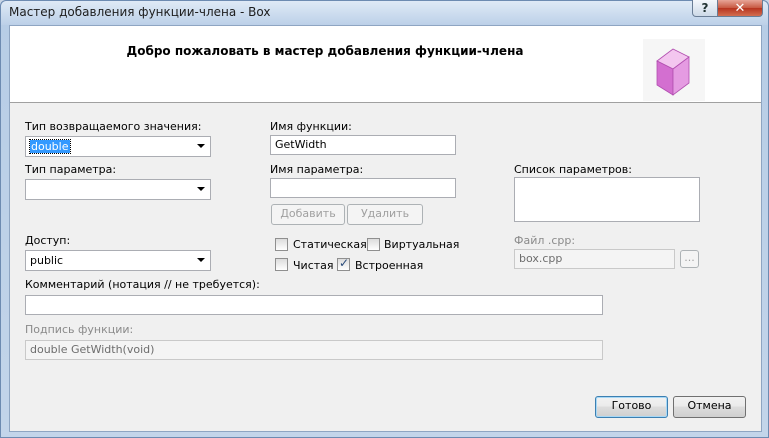 This screenshot has width=769, height=438. Describe the element at coordinates (50, 146) in the screenshot. I see `return-type-value: double` at that location.